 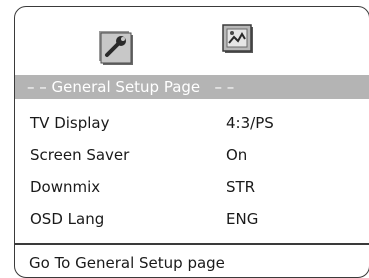 I want to click on setting-row-tv-display: TV Display 4:3/PS, so click(x=192, y=123).